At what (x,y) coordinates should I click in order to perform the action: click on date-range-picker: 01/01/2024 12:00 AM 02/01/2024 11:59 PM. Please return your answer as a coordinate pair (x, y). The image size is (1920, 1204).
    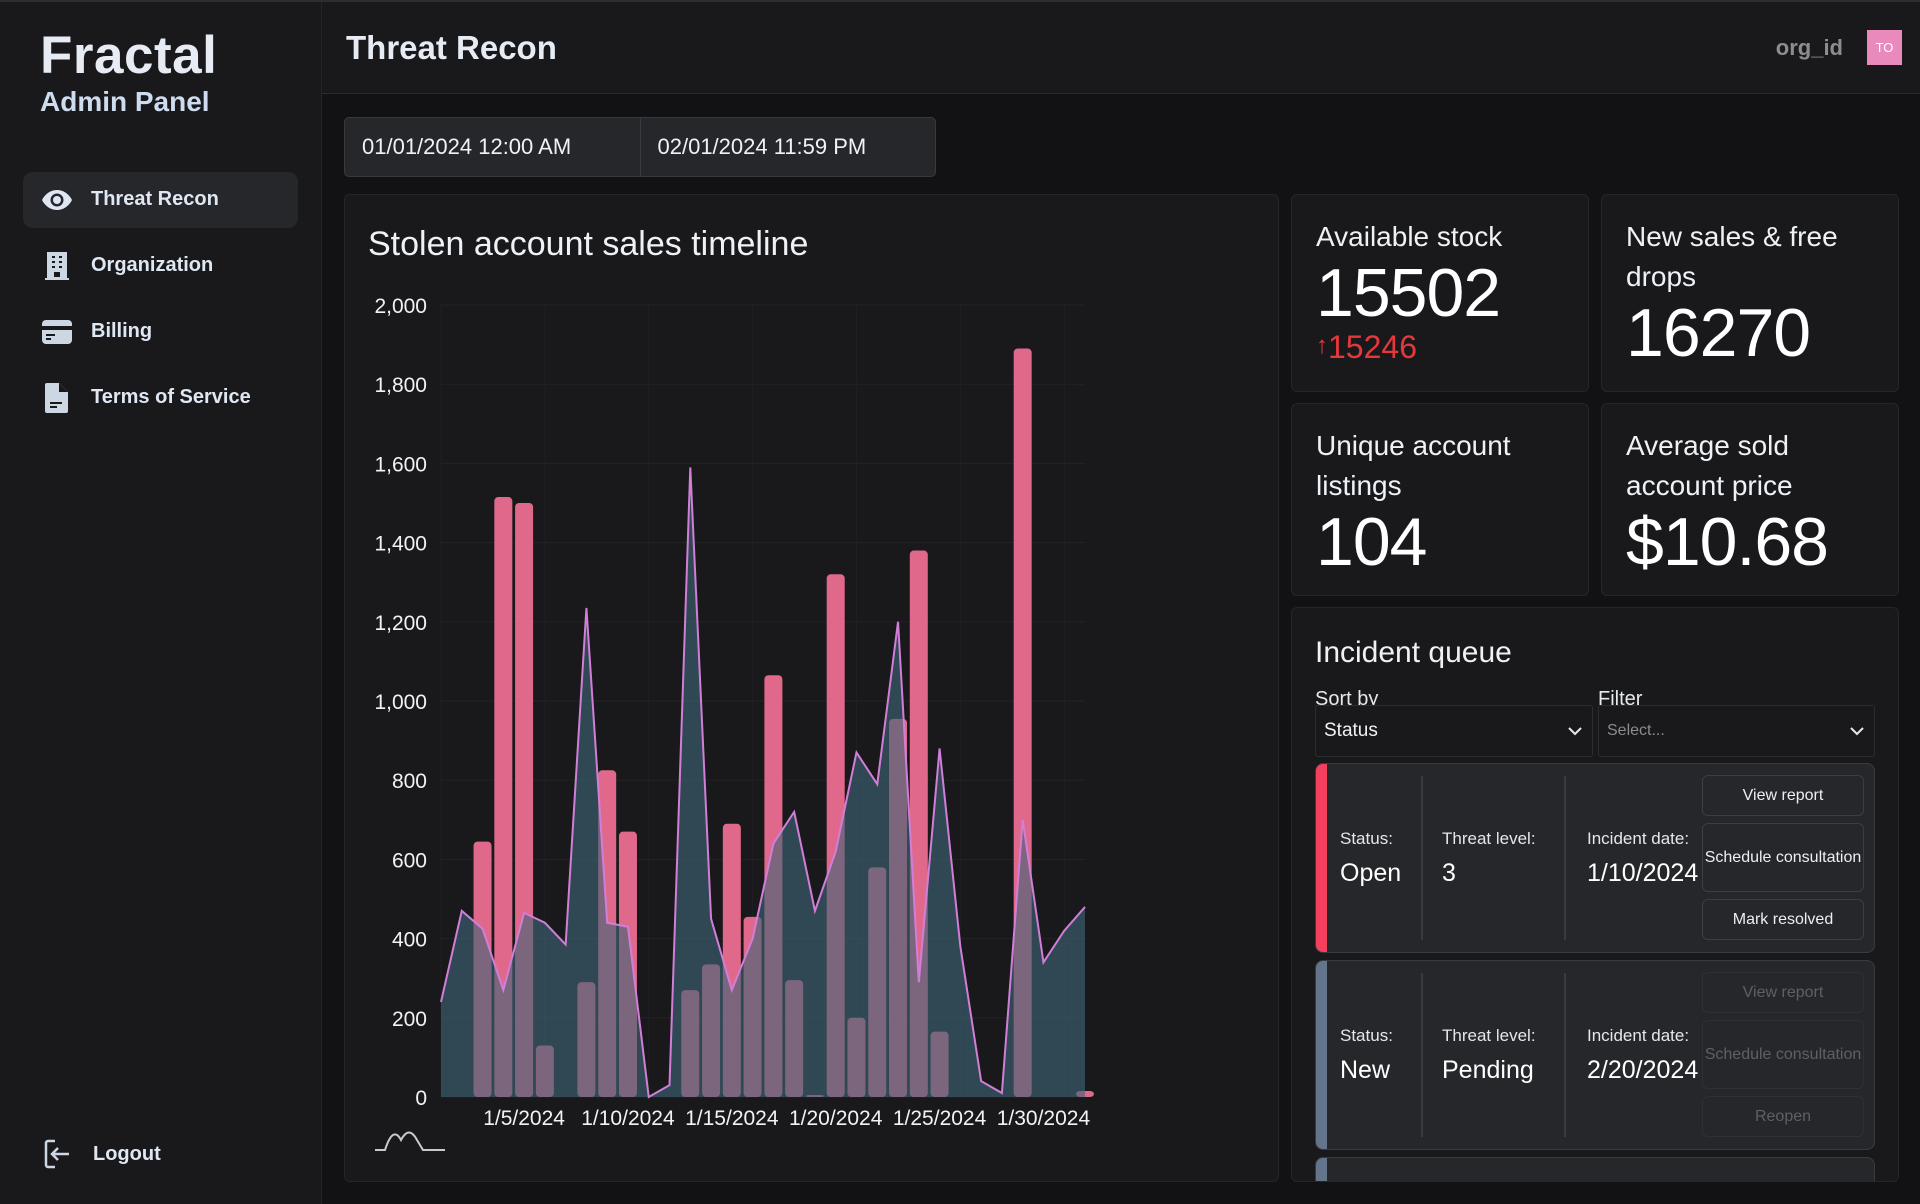
    Looking at the image, I should click on (640, 147).